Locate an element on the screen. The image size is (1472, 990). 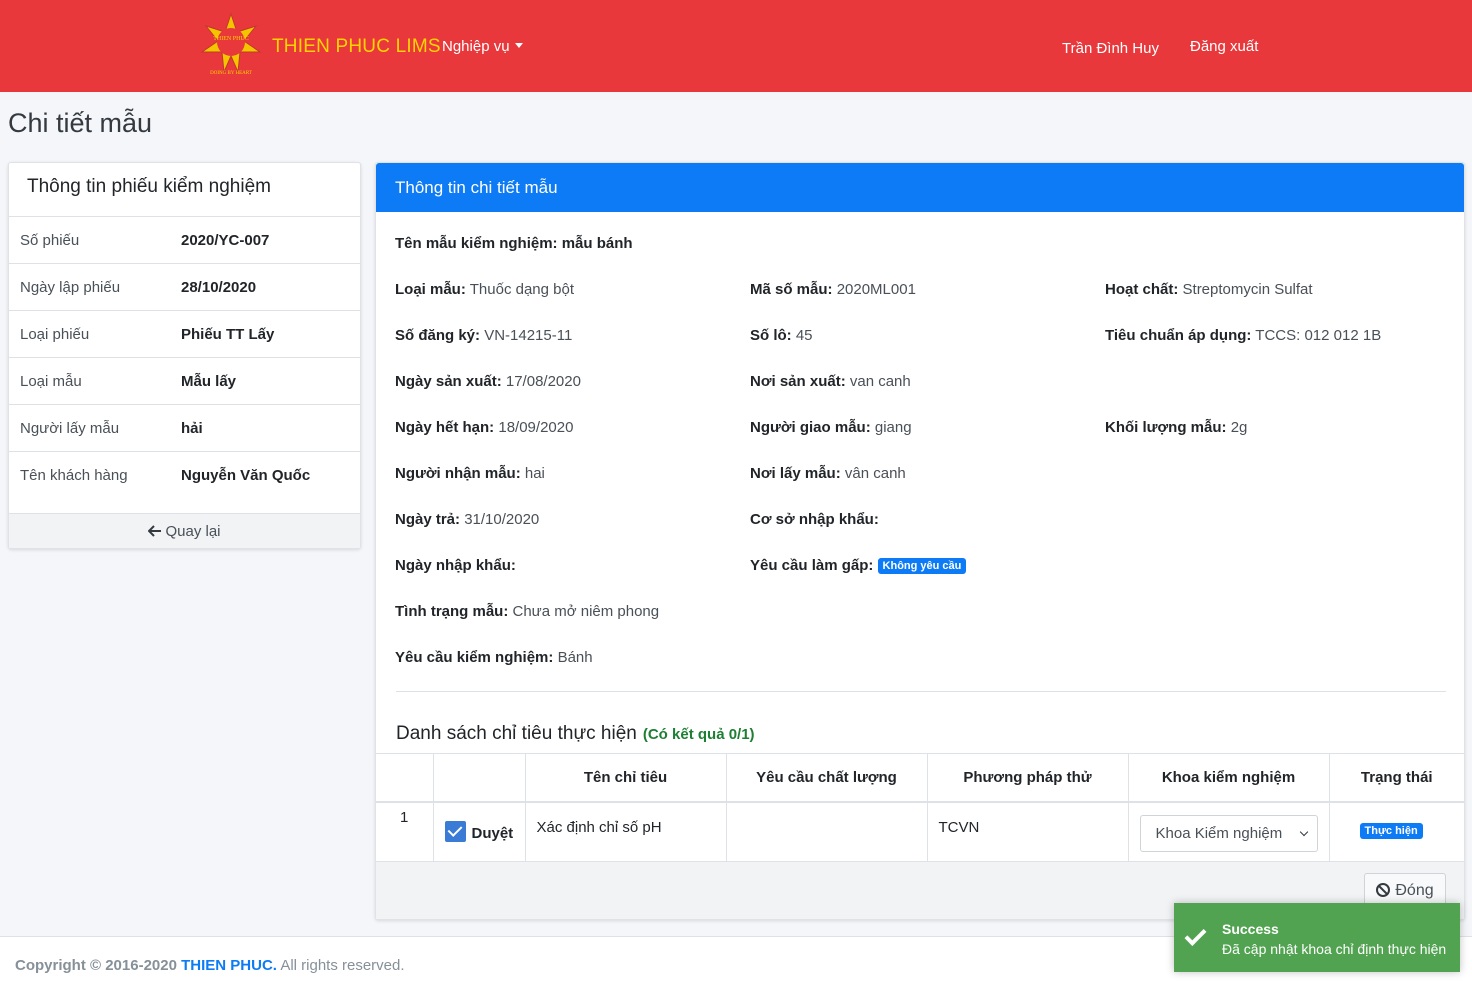
field-value: van canh is located at coordinates (880, 381).